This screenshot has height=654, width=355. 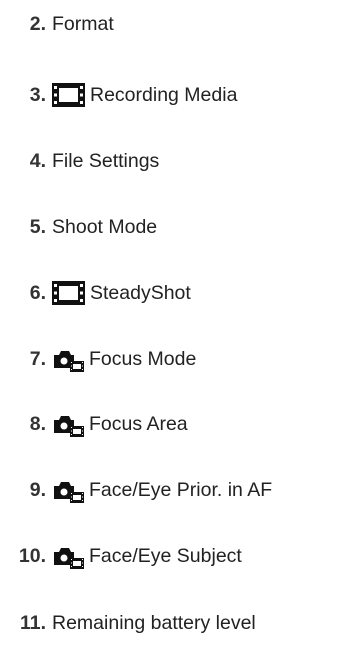 What do you see at coordinates (140, 292) in the screenshot?
I see `item-label: SteadyShot` at bounding box center [140, 292].